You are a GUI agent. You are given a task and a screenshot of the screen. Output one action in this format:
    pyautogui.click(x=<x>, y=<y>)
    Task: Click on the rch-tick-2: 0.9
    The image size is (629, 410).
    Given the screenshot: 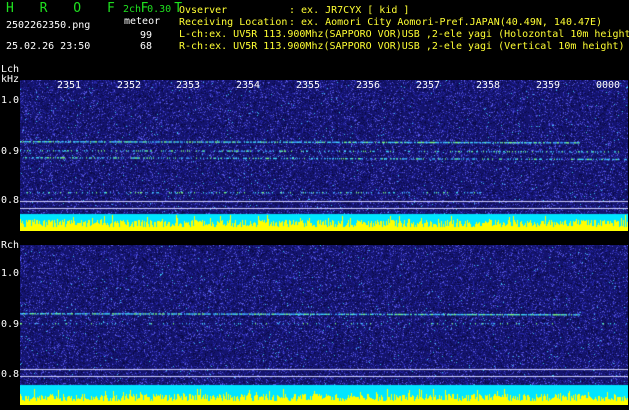 What is the action you would take?
    pyautogui.click(x=10, y=324)
    